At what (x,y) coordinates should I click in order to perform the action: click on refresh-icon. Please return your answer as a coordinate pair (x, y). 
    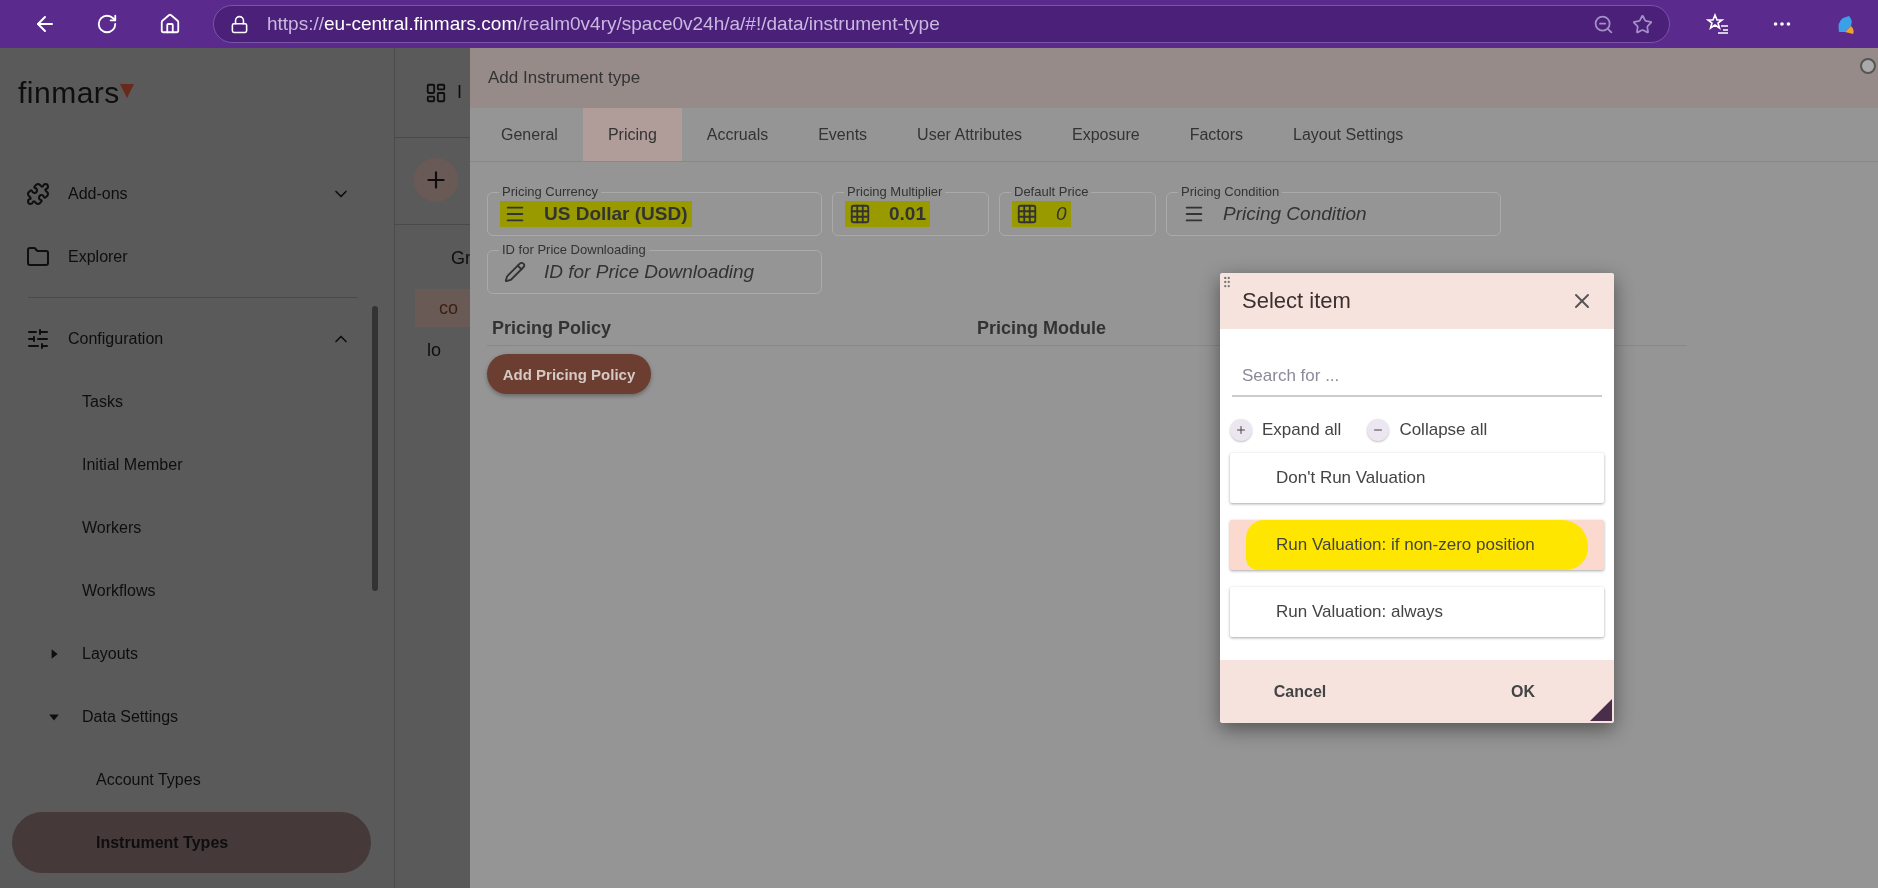
    Looking at the image, I should click on (107, 24).